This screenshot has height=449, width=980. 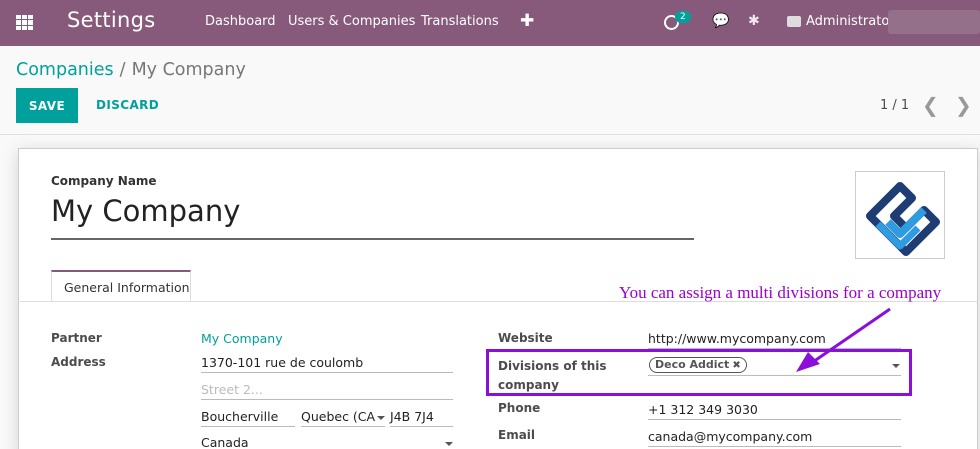 I want to click on company-name-input: My Company, so click(x=145, y=211).